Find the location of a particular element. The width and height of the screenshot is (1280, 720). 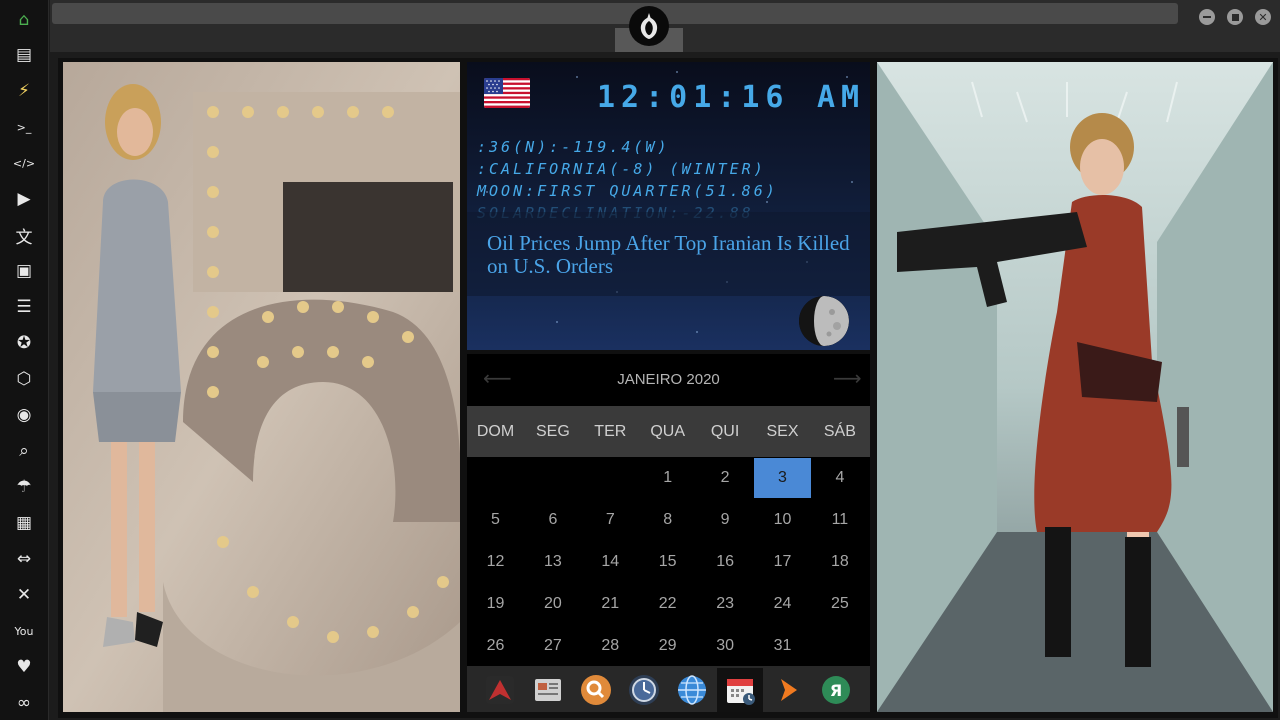

calendar-day-today: 3 is located at coordinates (782, 478).